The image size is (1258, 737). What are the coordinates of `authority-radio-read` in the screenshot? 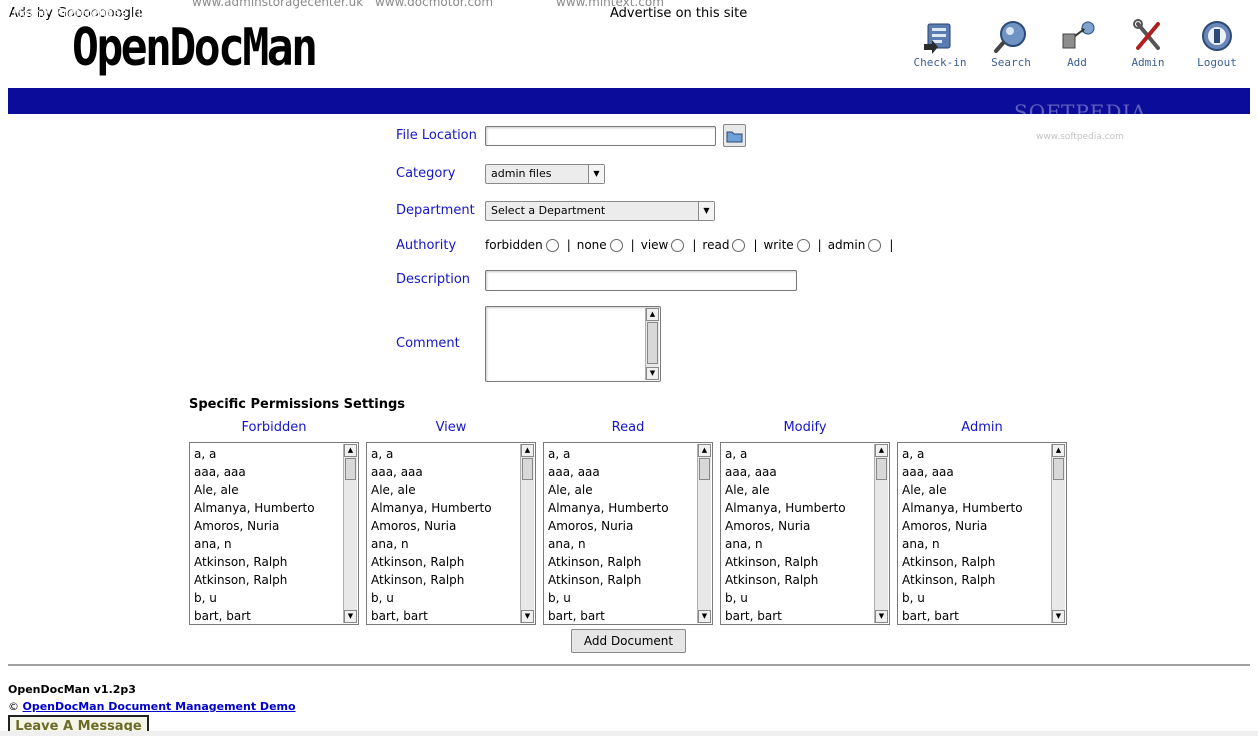 It's located at (739, 245).